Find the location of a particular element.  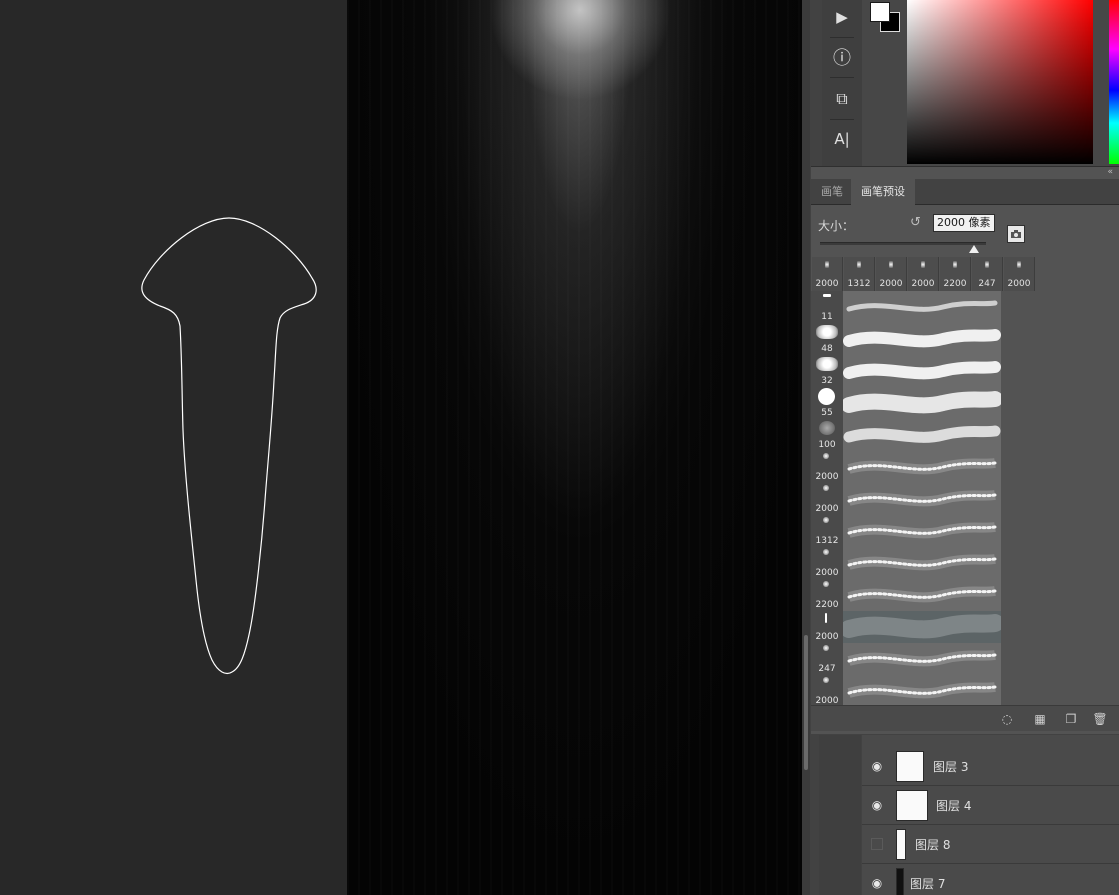

brush-tip-thumbnail: 2200 is located at coordinates (827, 595).